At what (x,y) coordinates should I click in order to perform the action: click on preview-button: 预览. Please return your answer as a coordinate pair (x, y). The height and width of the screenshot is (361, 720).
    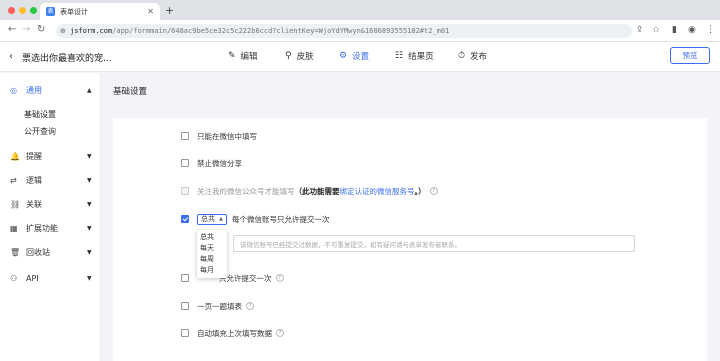
    Looking at the image, I should click on (690, 55).